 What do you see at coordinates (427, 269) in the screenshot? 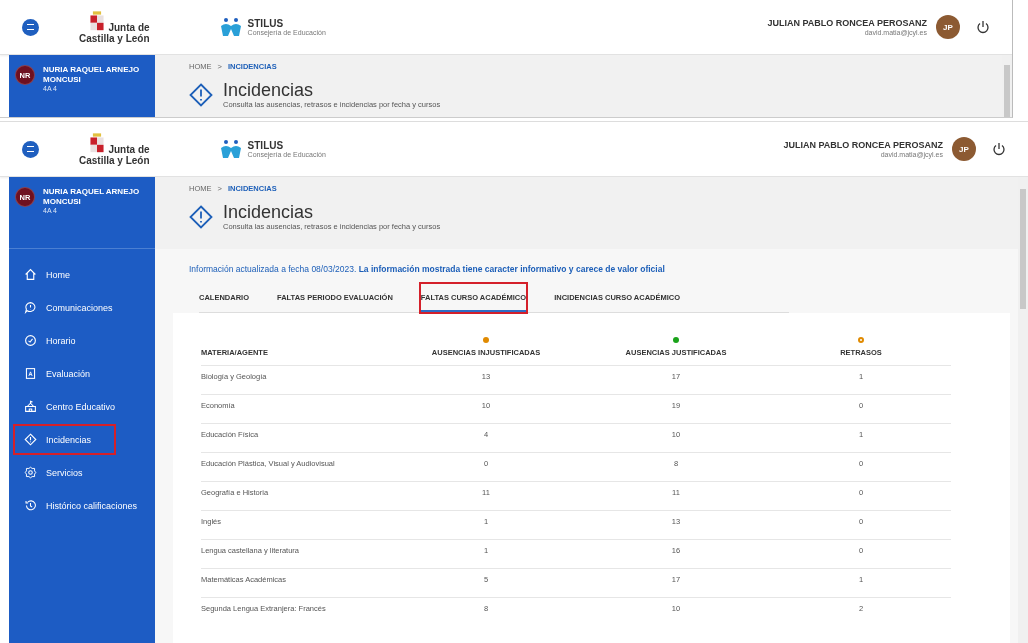
I see `info-notice: Información actualizada a fecha 08/03/2023. La información mostrada tiene caracter informativo y carece de valor oficial` at bounding box center [427, 269].